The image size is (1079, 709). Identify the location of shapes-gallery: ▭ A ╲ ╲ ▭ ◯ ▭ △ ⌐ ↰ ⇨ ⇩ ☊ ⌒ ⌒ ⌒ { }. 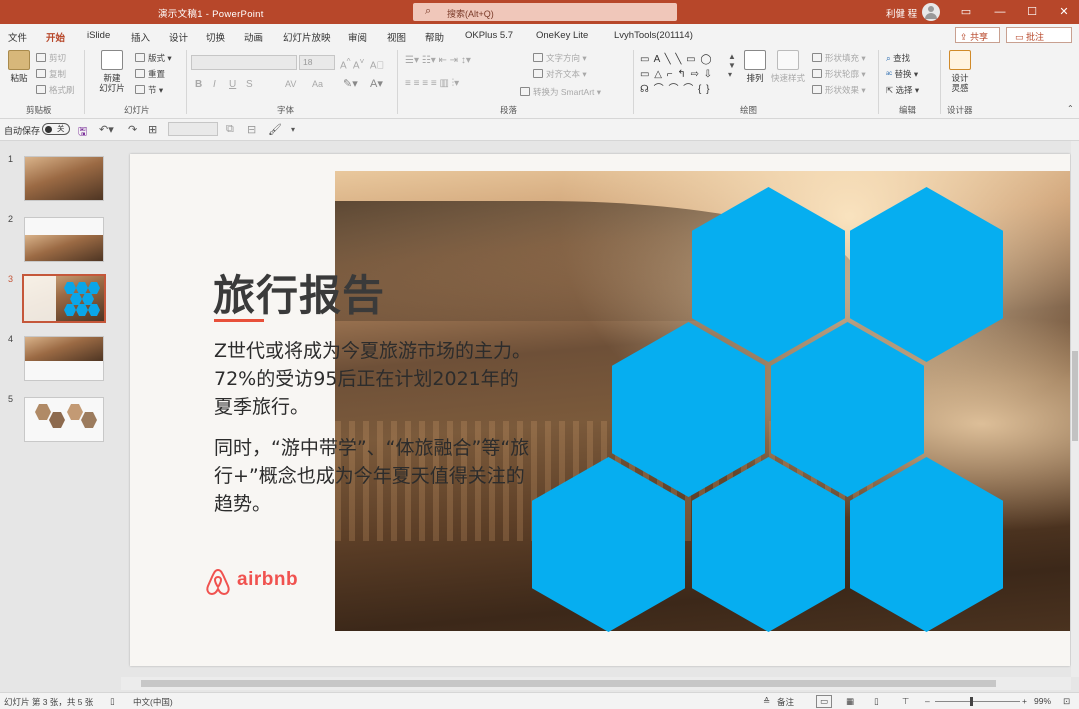
(683, 75).